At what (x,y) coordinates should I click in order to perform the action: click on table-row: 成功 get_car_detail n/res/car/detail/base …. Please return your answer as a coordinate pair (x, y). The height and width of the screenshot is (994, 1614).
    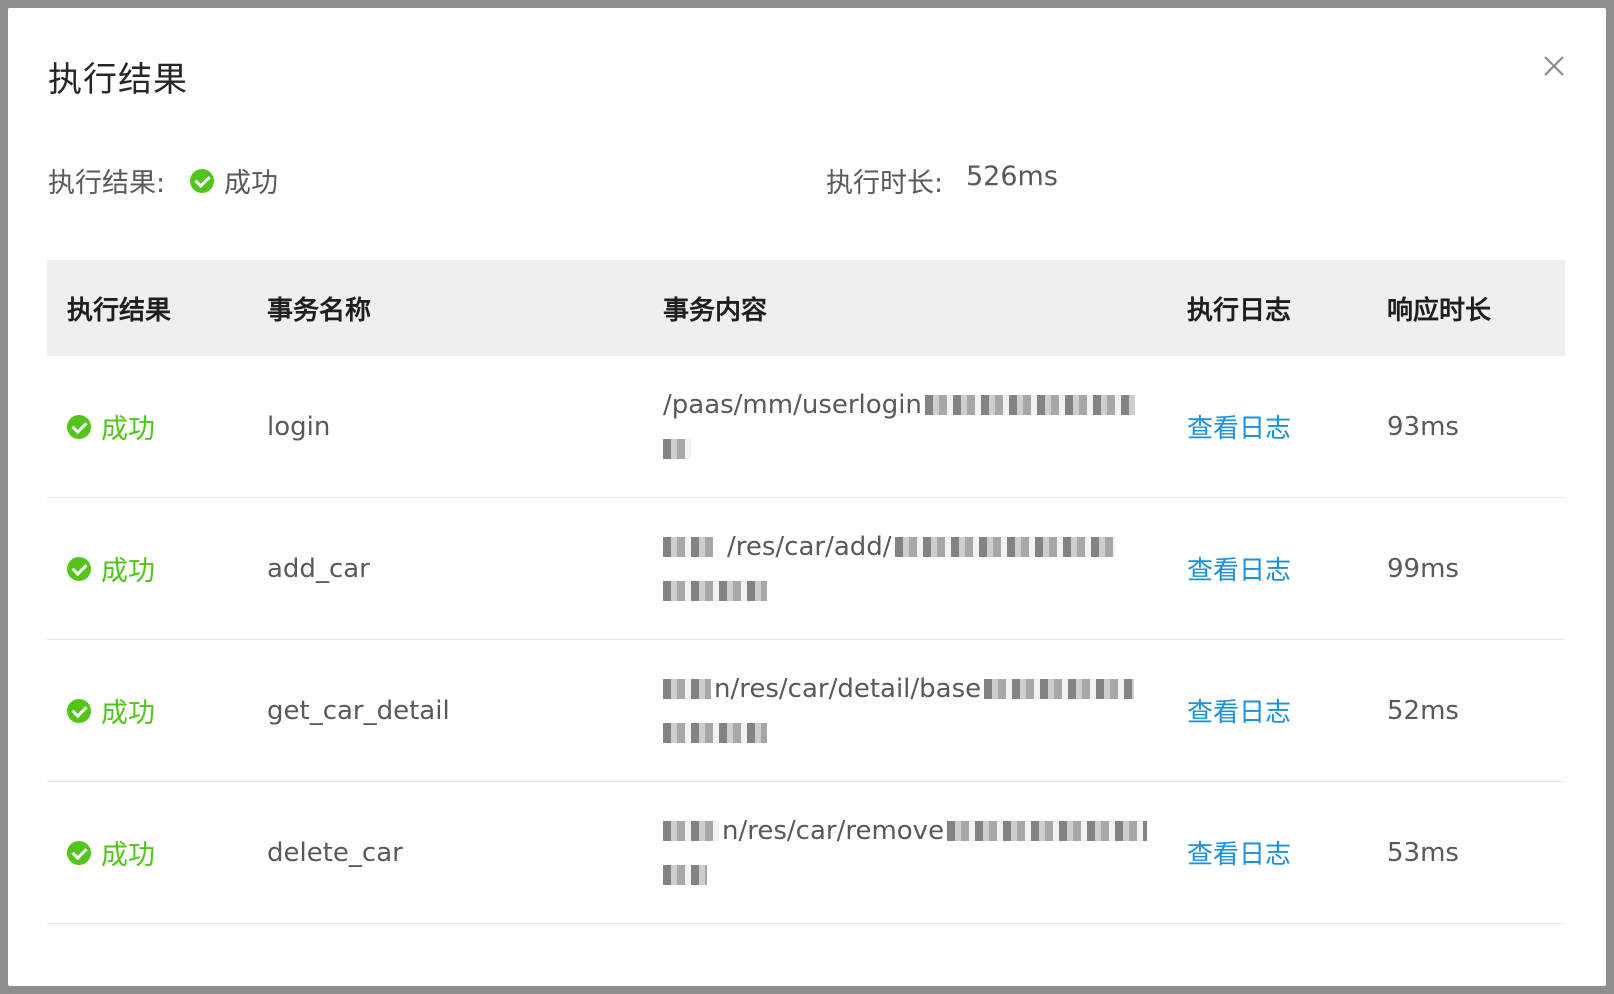
    Looking at the image, I should click on (806, 711).